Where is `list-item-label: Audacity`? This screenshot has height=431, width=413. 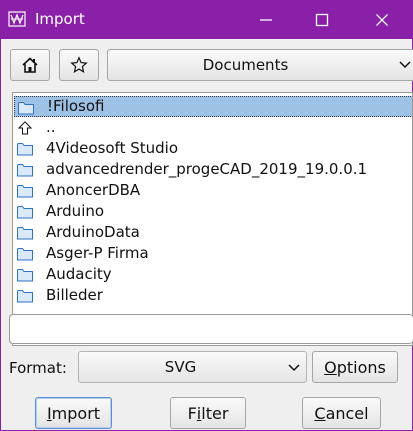 list-item-label: Audacity is located at coordinates (79, 274).